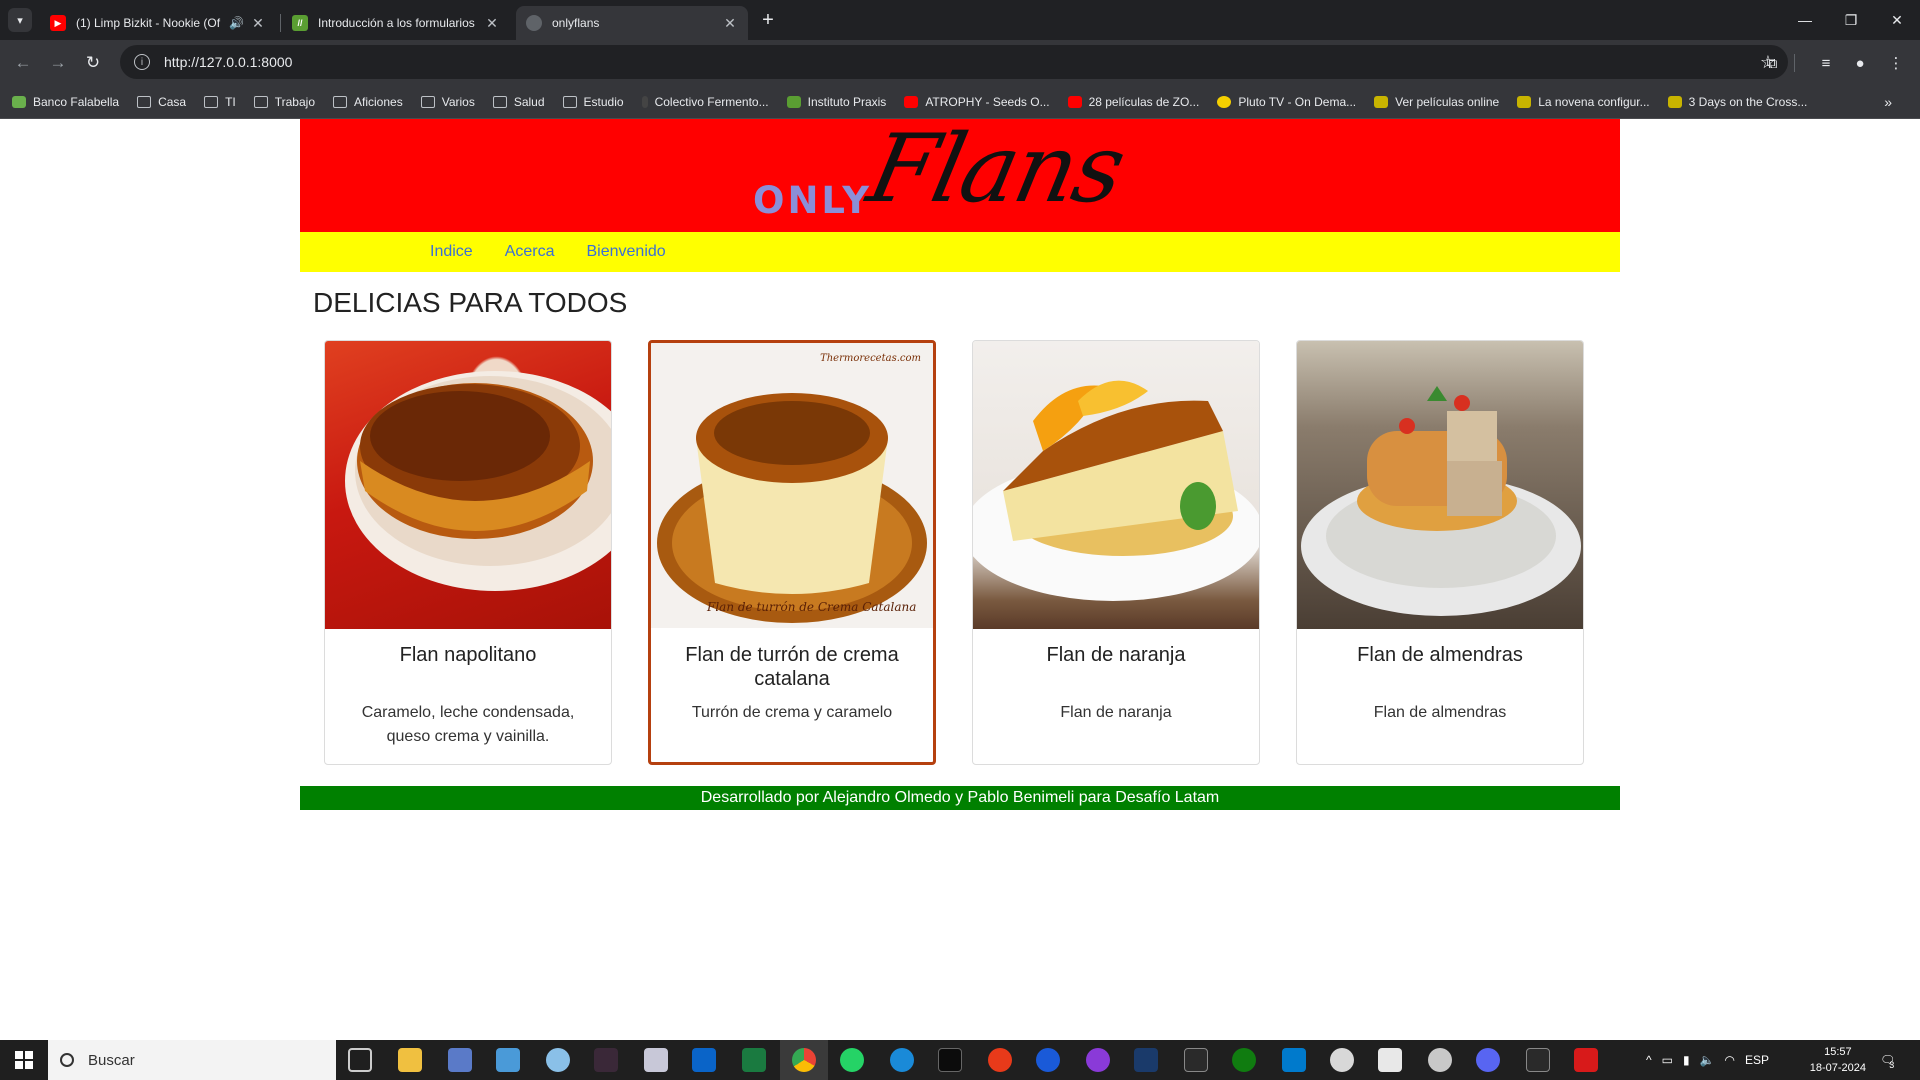 This screenshot has height=1080, width=1920. I want to click on bookmark-ver-peliculas: Ver películas online, so click(1436, 102).